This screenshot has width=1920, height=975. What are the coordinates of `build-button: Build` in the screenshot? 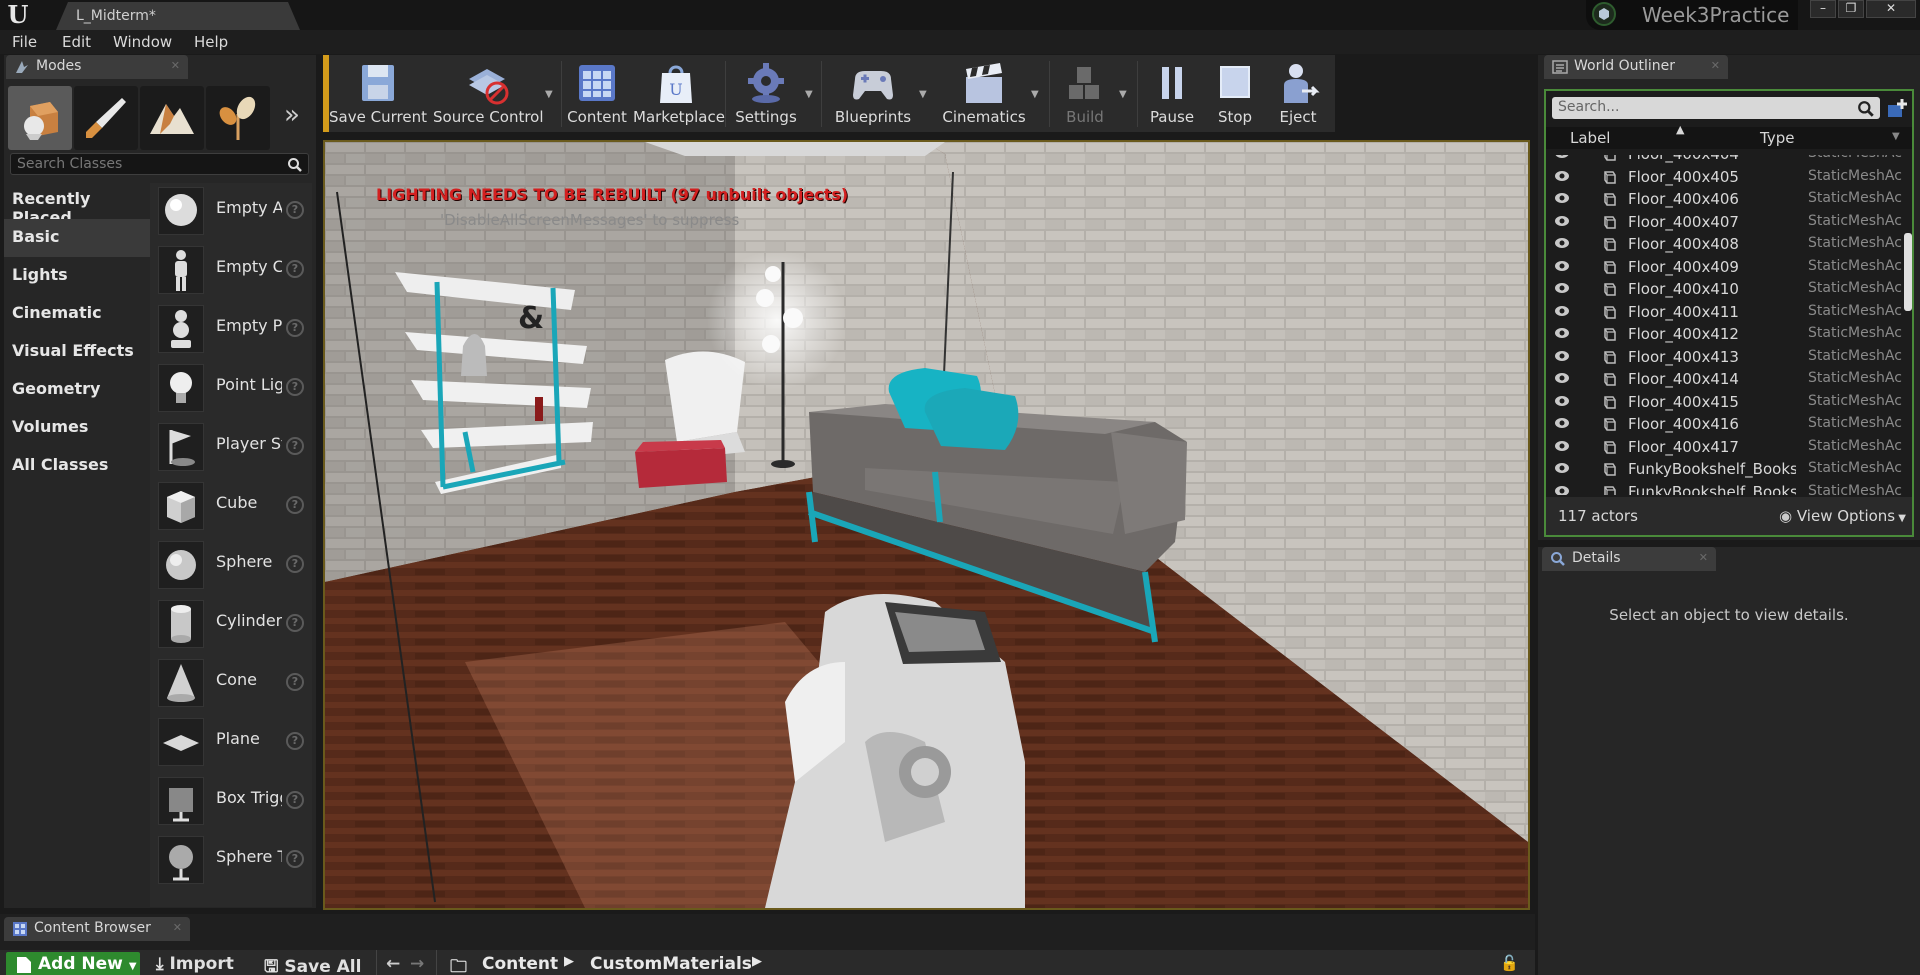 It's located at (1085, 93).